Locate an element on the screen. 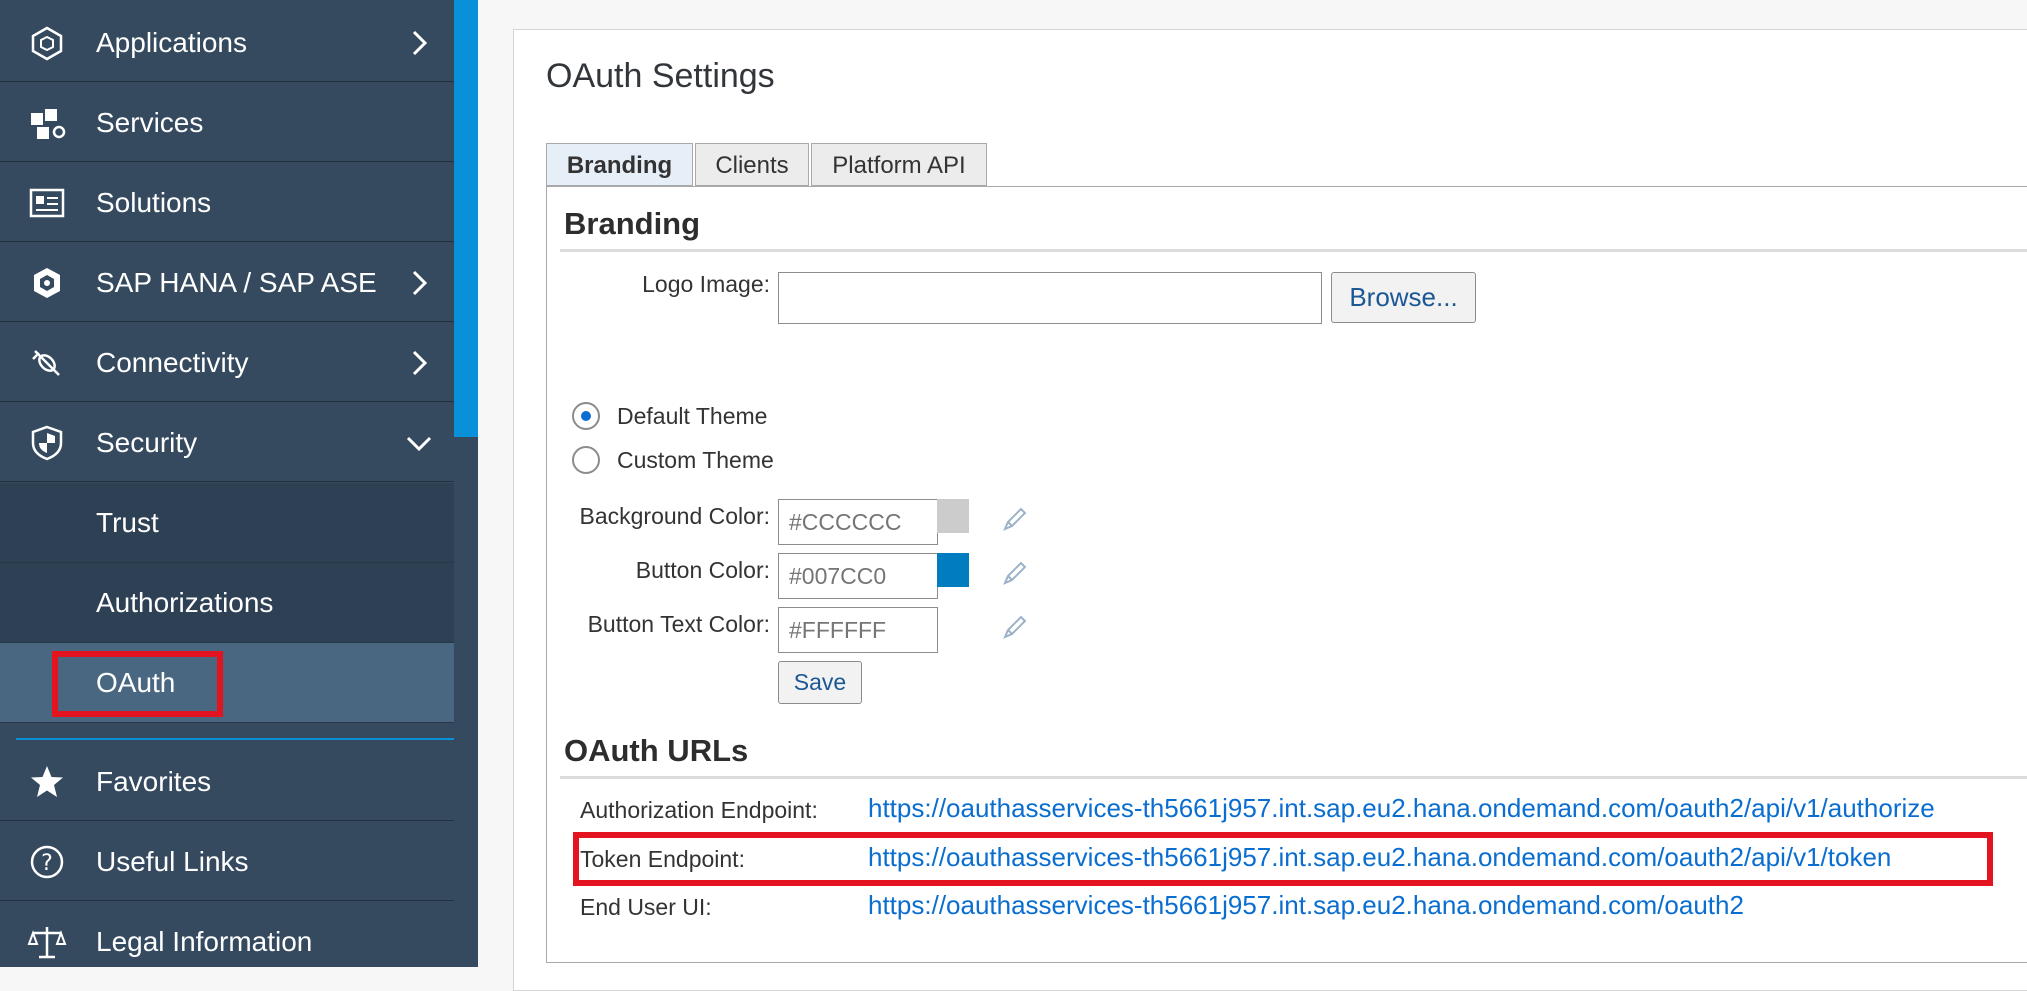  shield-icon is located at coordinates (47, 443).